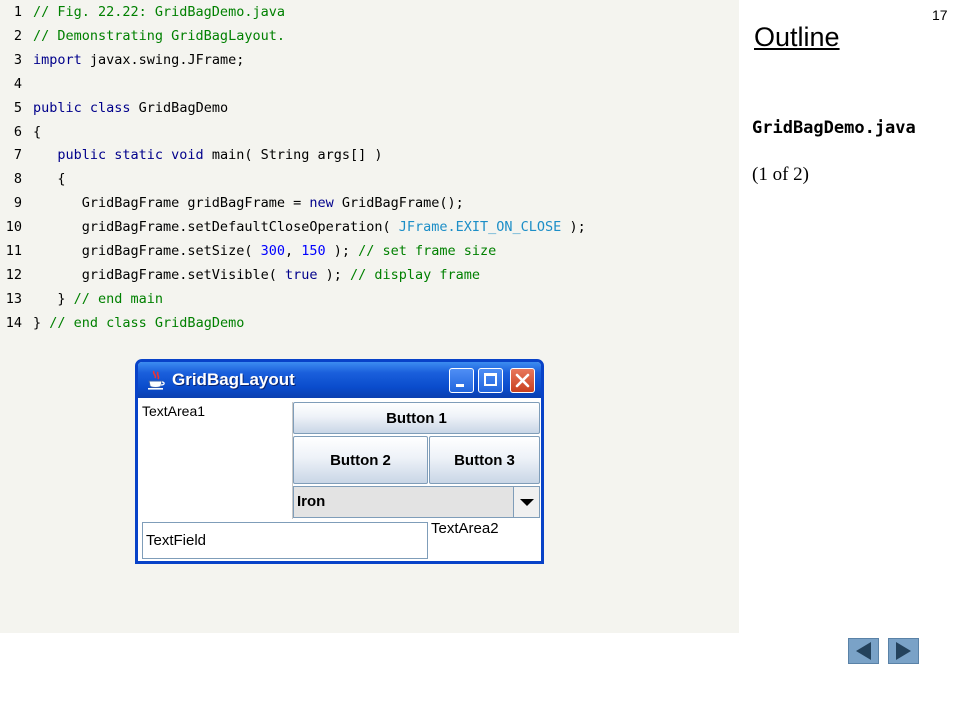 This screenshot has height=720, width=960. Describe the element at coordinates (311, 501) in the screenshot. I see `combo-selected-value: Iron` at that location.